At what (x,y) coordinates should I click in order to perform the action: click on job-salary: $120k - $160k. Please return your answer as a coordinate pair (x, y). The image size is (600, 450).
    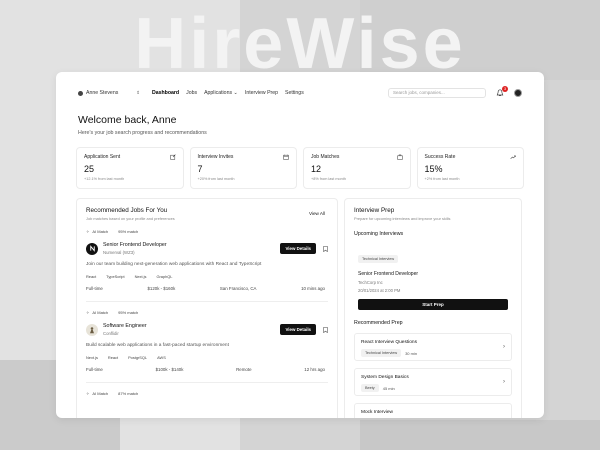
    Looking at the image, I should click on (161, 288).